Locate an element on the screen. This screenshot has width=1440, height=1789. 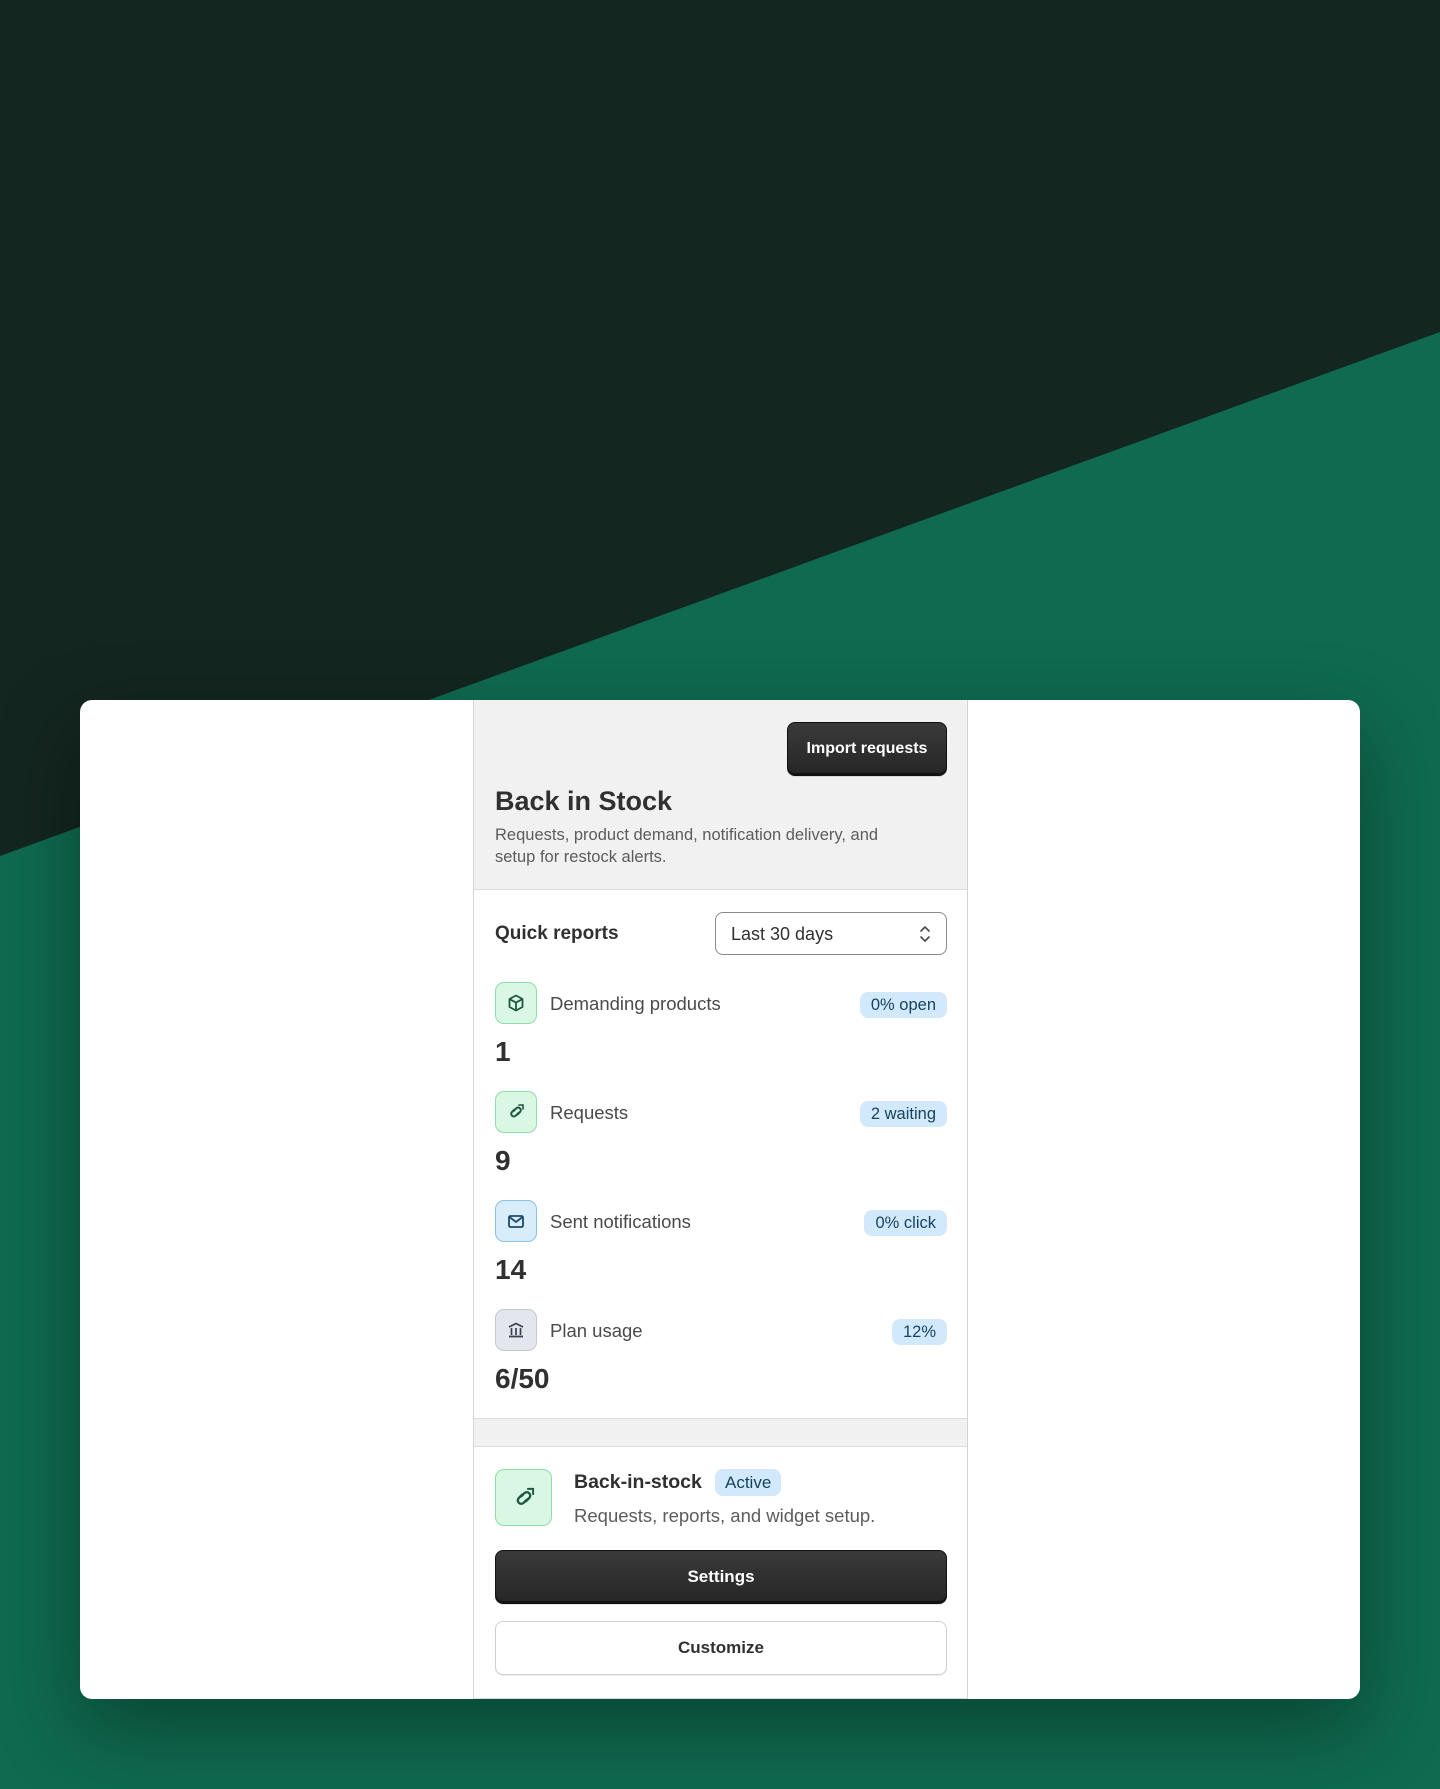
metric-requests: Requests 2 waiting 9 is located at coordinates (721, 1141).